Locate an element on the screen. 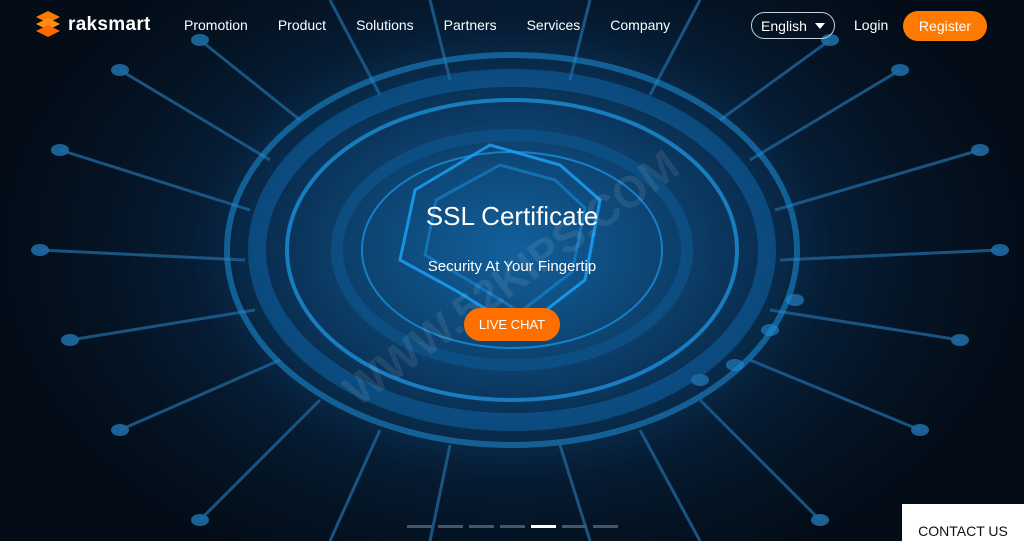 This screenshot has height=541, width=1024. hero-subtitle: Security At Your Fingertip is located at coordinates (512, 266).